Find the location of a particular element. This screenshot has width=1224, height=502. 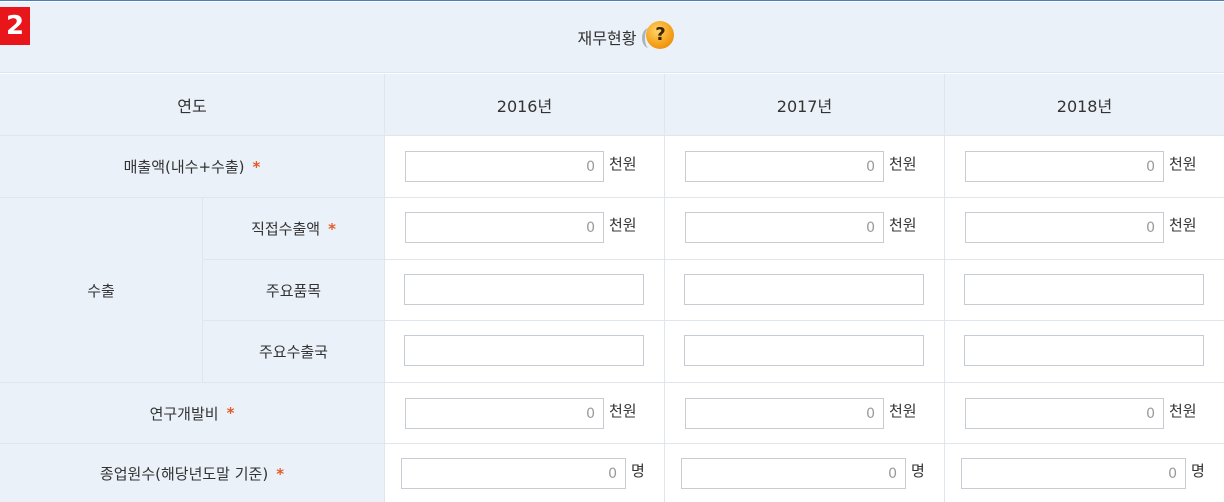

direct-export-2018-input is located at coordinates (1064, 227).